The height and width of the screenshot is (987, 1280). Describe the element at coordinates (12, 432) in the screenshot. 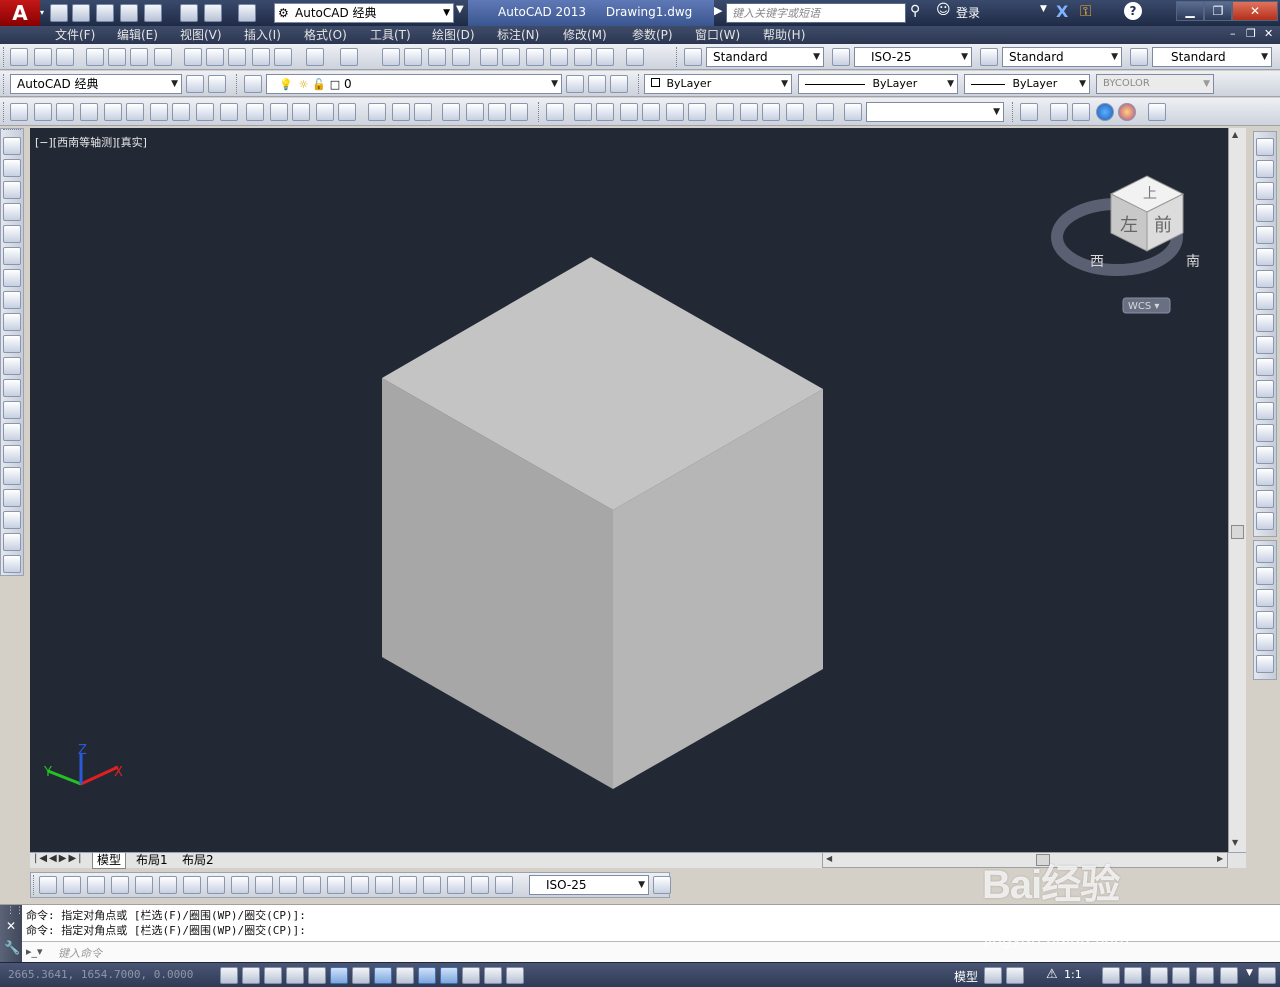

I see `point-icon` at that location.